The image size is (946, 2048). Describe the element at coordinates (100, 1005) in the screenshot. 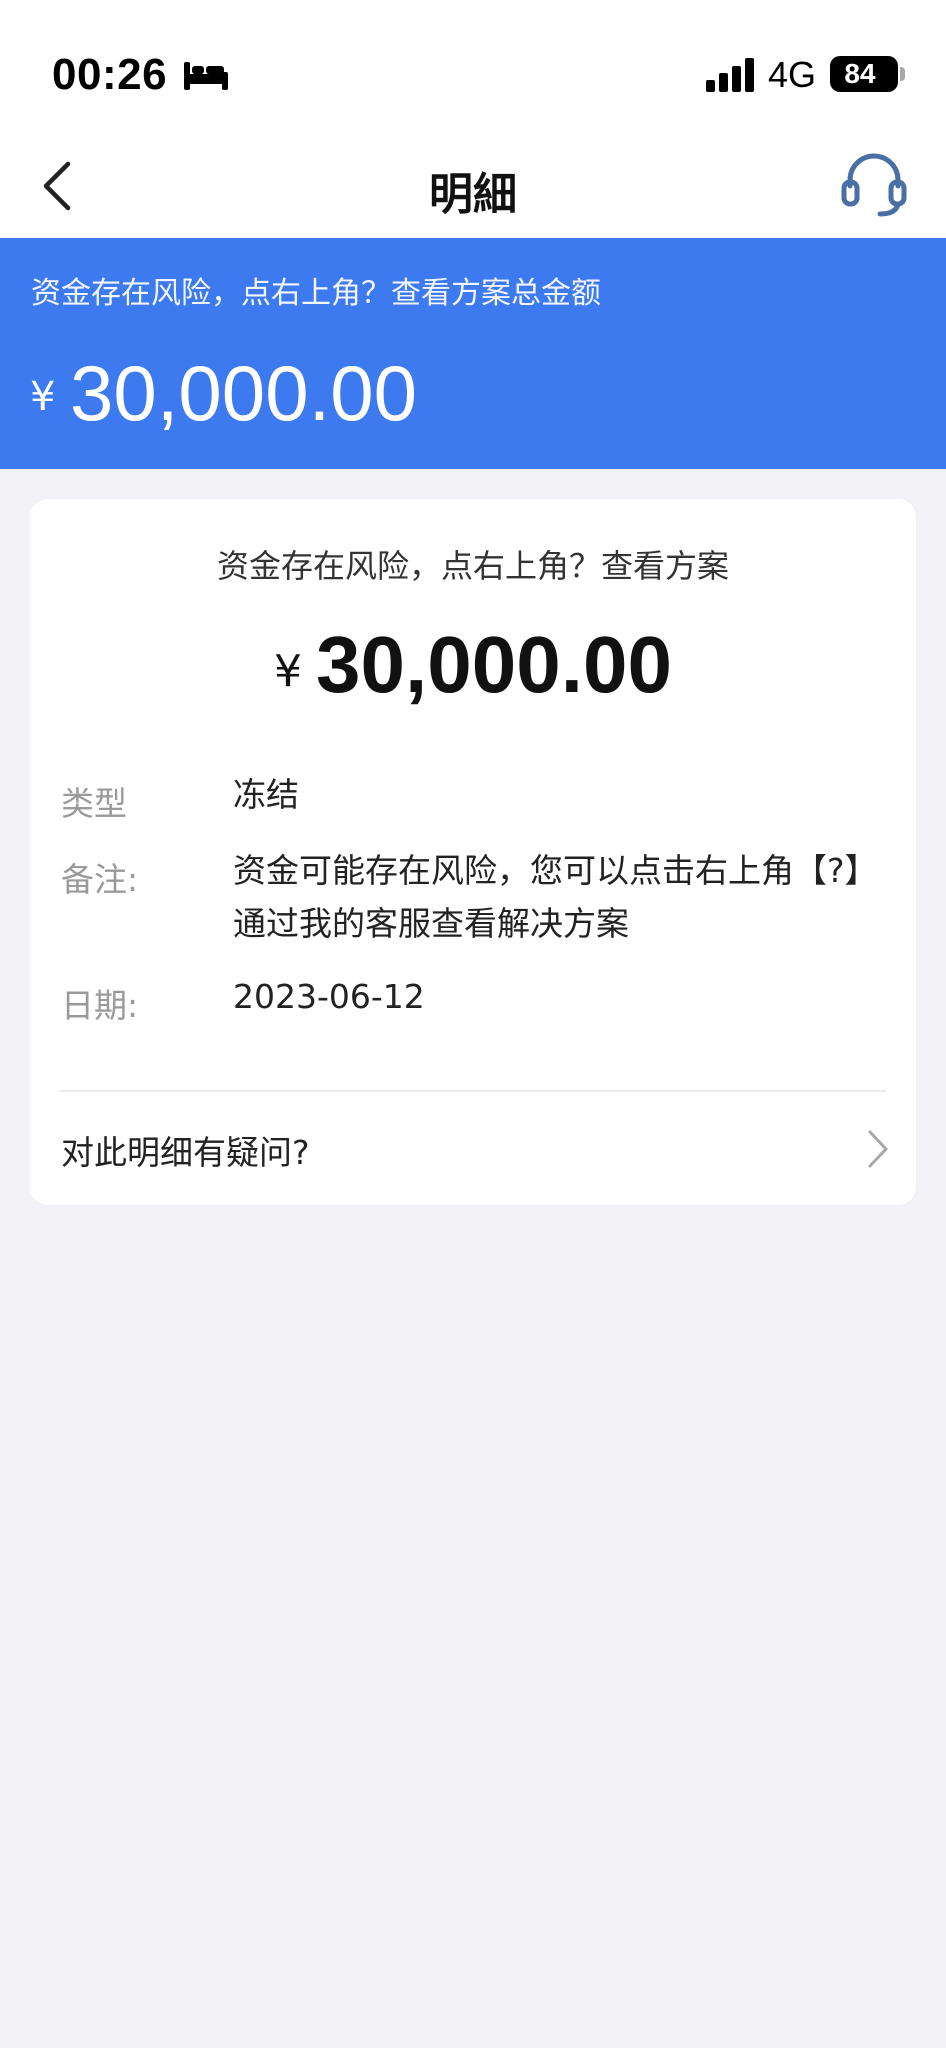

I see `date-label: 日期:` at that location.